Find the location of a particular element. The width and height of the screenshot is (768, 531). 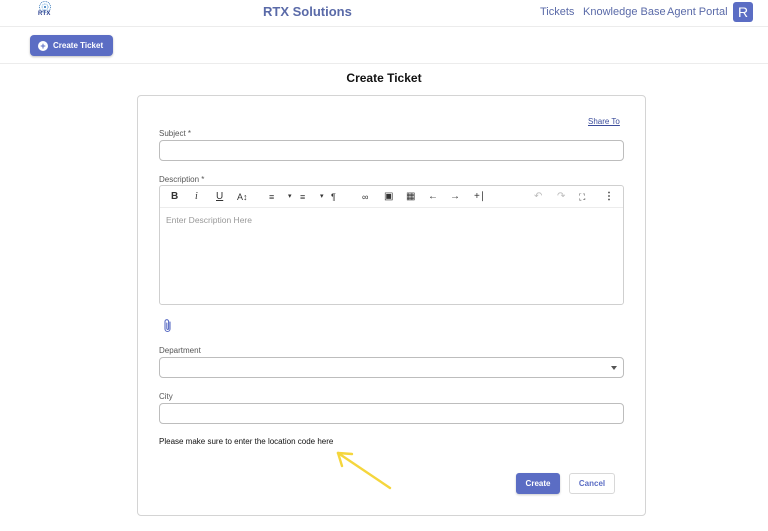

insert-icon: +∣ is located at coordinates (479, 197).